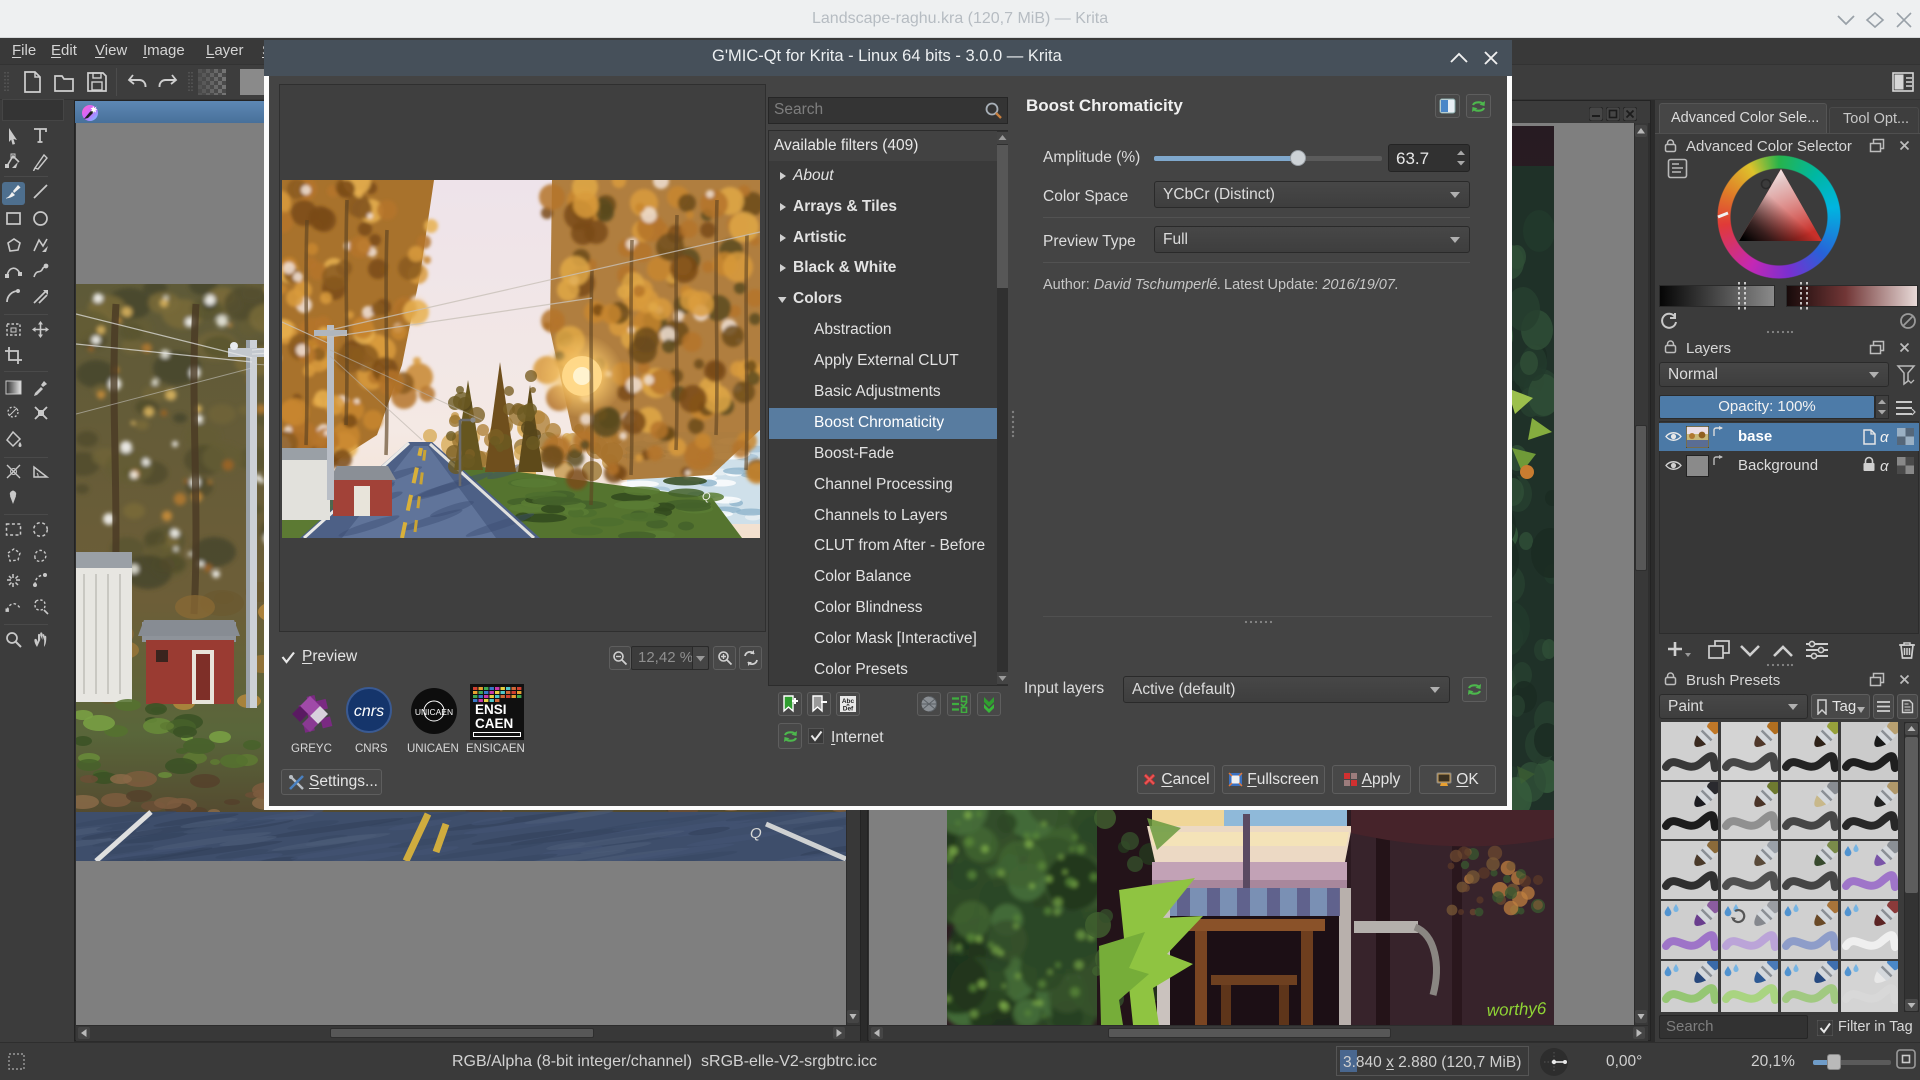 The width and height of the screenshot is (1920, 1080). Describe the element at coordinates (494, 723) in the screenshot. I see `svg-text: CAEN` at that location.